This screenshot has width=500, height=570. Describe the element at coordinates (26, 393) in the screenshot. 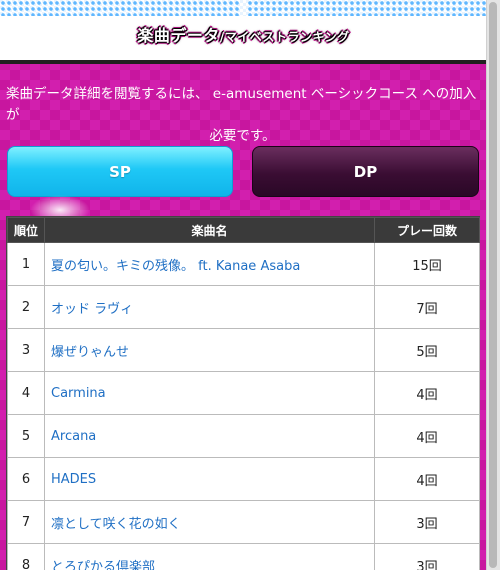

I see `rank-cell: 4` at that location.